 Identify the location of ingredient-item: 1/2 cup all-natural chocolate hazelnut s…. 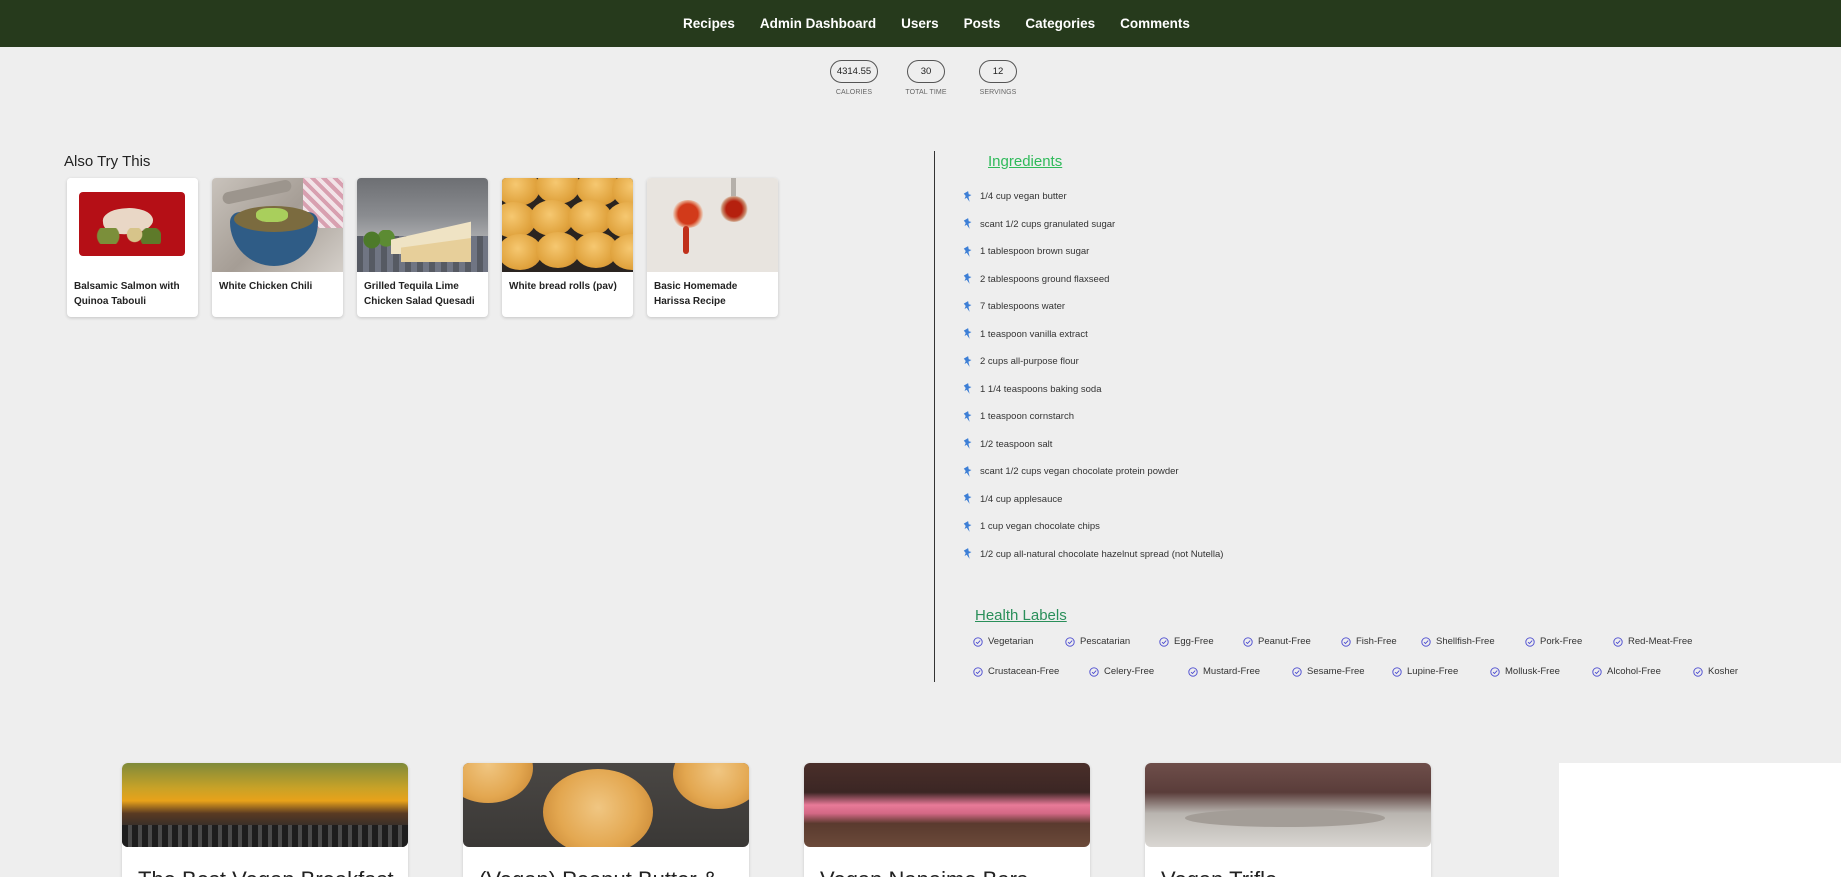
(1092, 555).